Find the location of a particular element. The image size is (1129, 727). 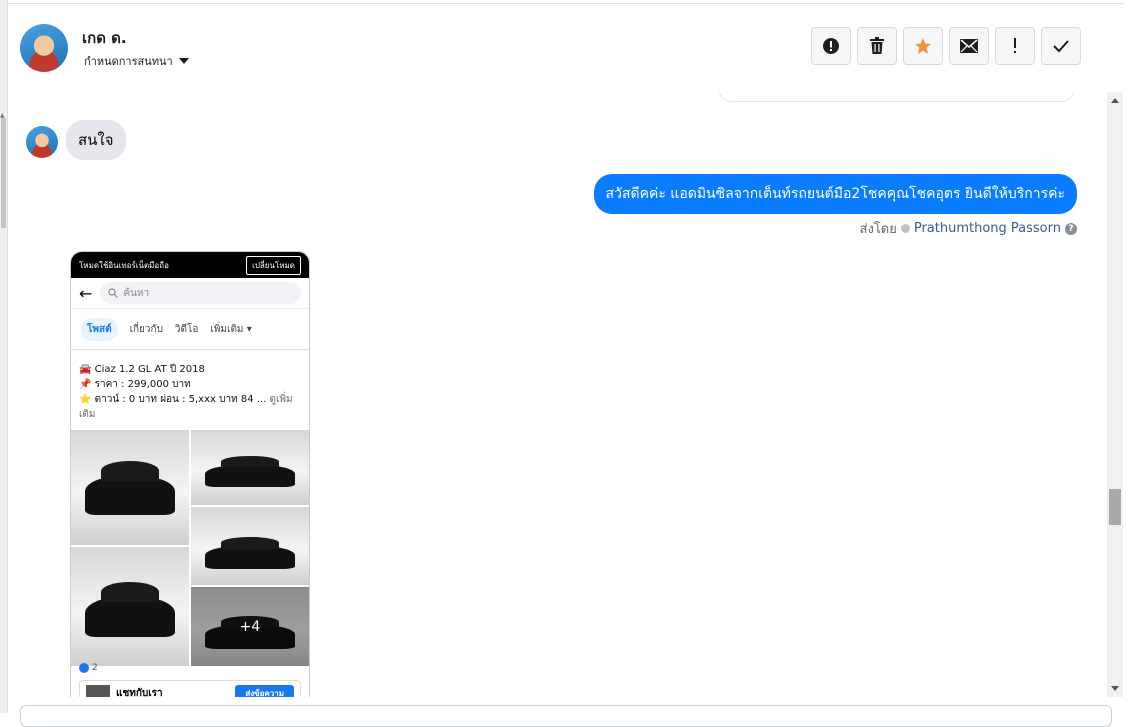

mark-done-button is located at coordinates (1061, 46).